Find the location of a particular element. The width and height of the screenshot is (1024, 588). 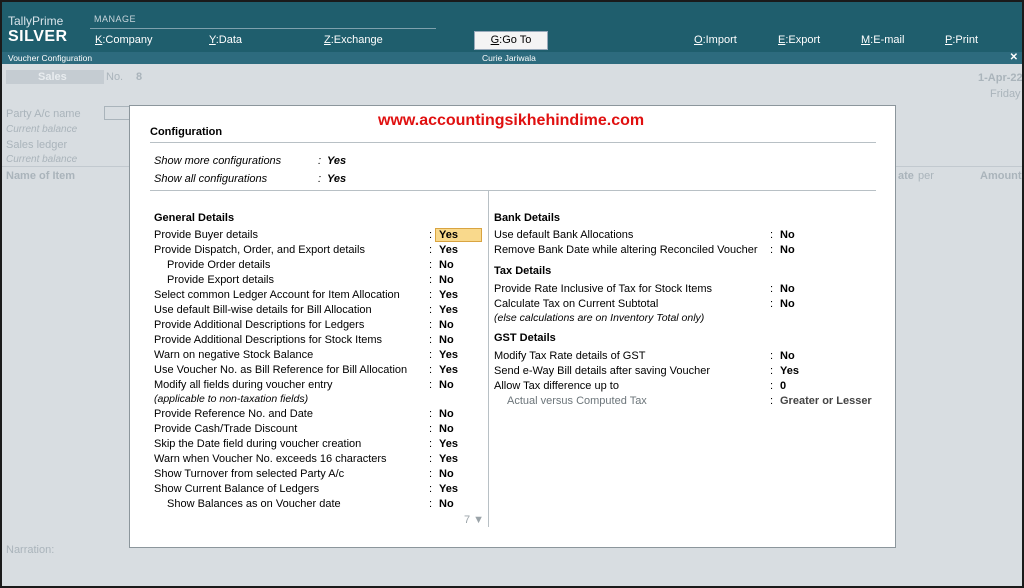

manage-label: MANAGE is located at coordinates (115, 19).